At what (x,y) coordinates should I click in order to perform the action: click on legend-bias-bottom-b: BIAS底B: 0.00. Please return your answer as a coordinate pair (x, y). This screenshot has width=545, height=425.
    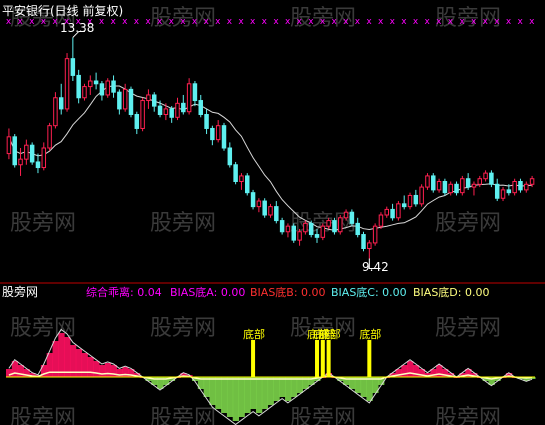
    Looking at the image, I should click on (288, 292).